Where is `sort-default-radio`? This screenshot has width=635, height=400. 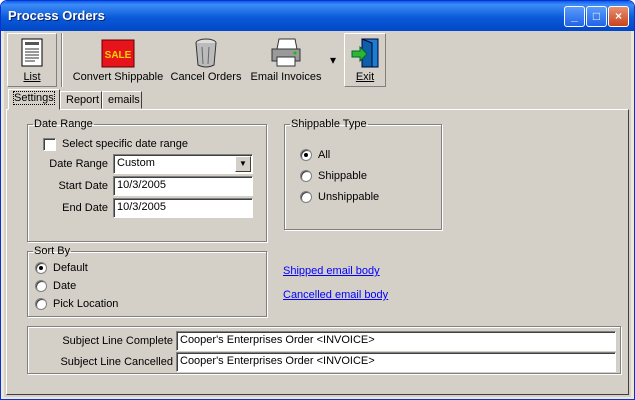 sort-default-radio is located at coordinates (41, 268).